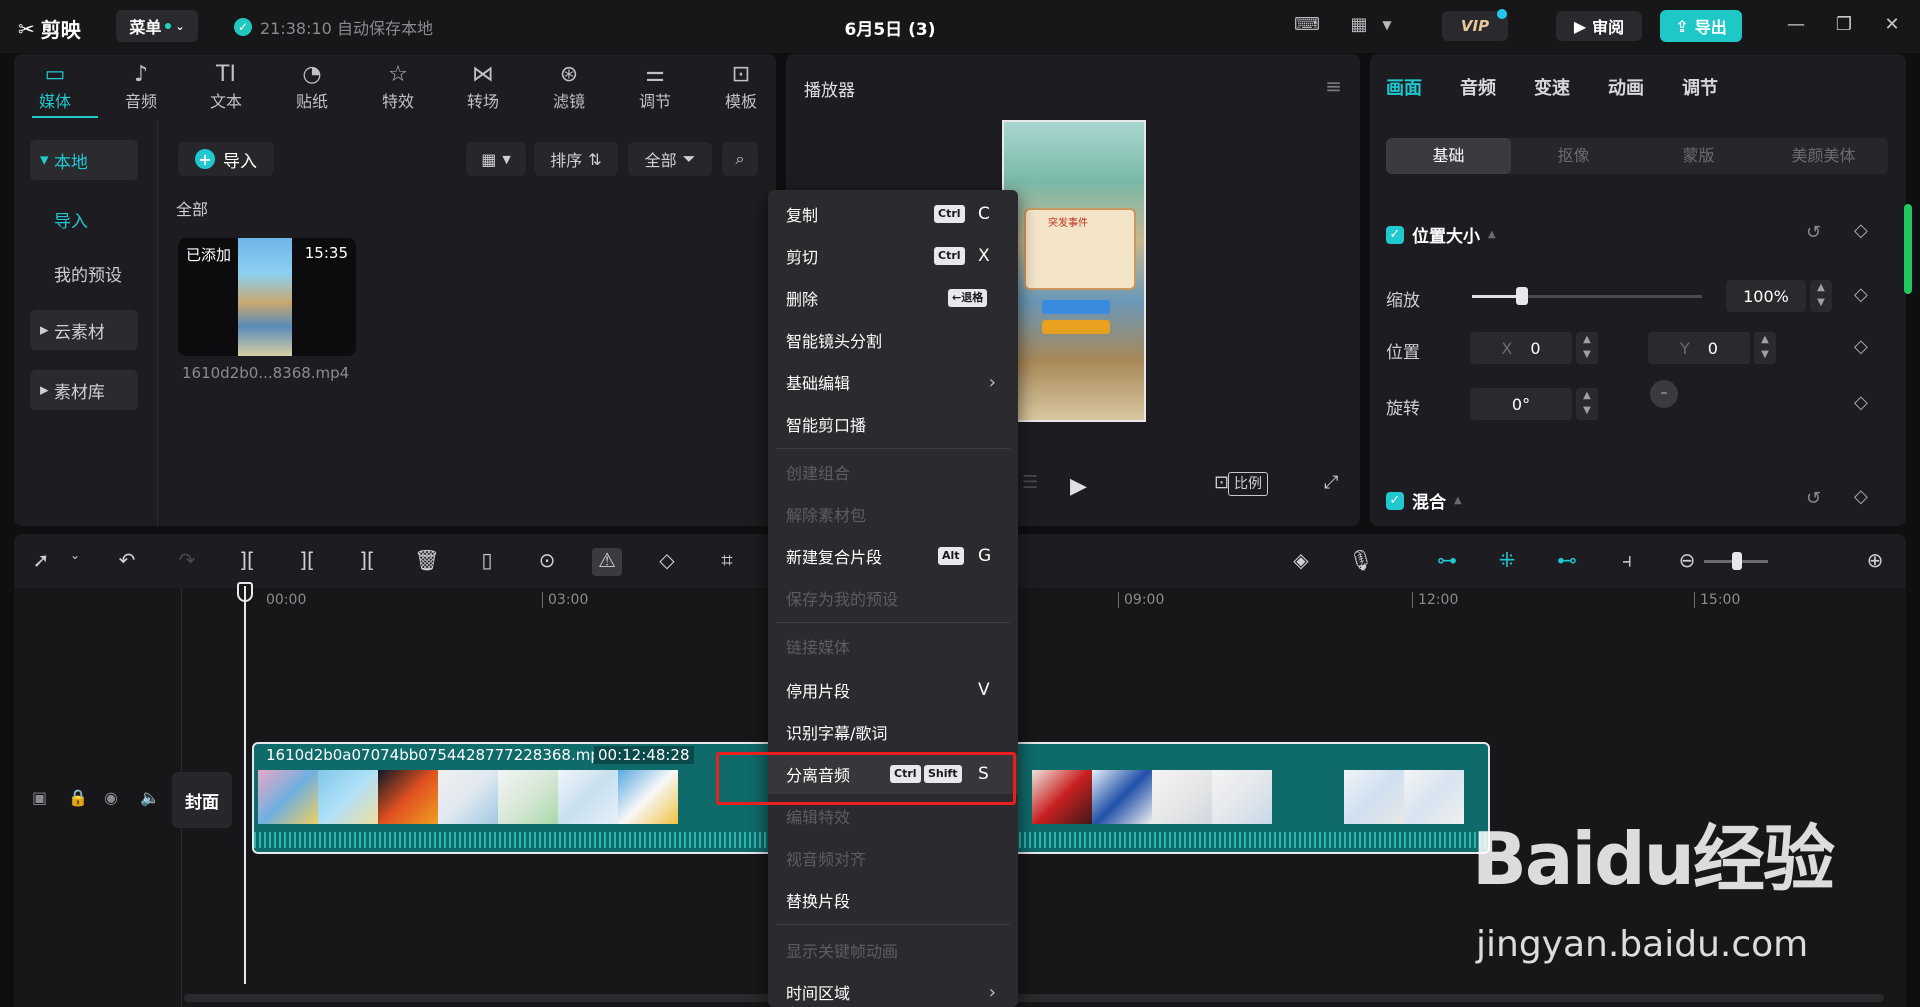 The image size is (1920, 1007). What do you see at coordinates (576, 159) in the screenshot?
I see `sort-button: 排序 ⇅` at bounding box center [576, 159].